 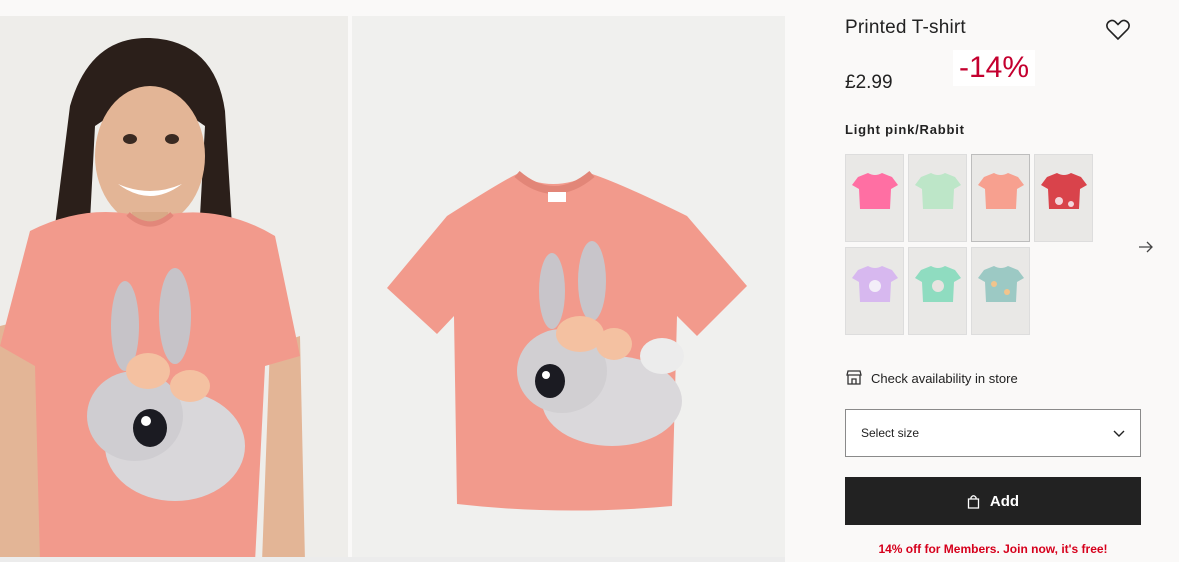 What do you see at coordinates (1146, 247) in the screenshot?
I see `arrow-right-icon` at bounding box center [1146, 247].